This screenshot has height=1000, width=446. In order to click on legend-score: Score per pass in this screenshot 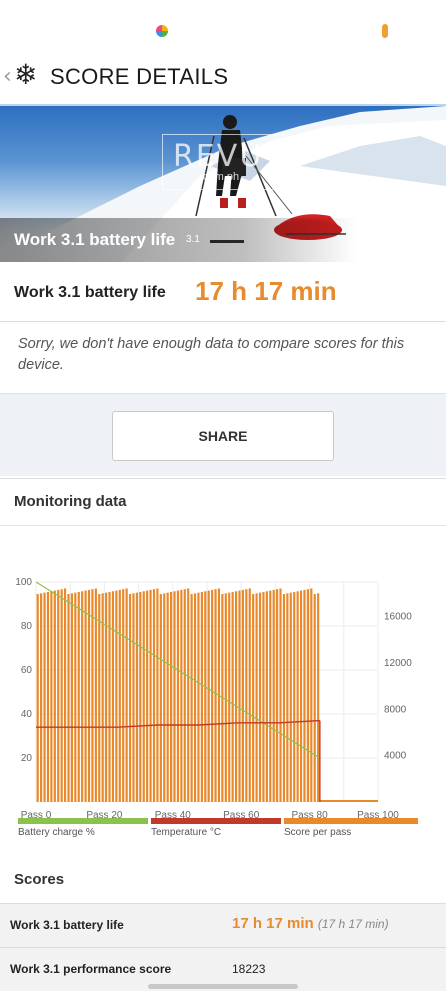, I will do `click(351, 828)`.